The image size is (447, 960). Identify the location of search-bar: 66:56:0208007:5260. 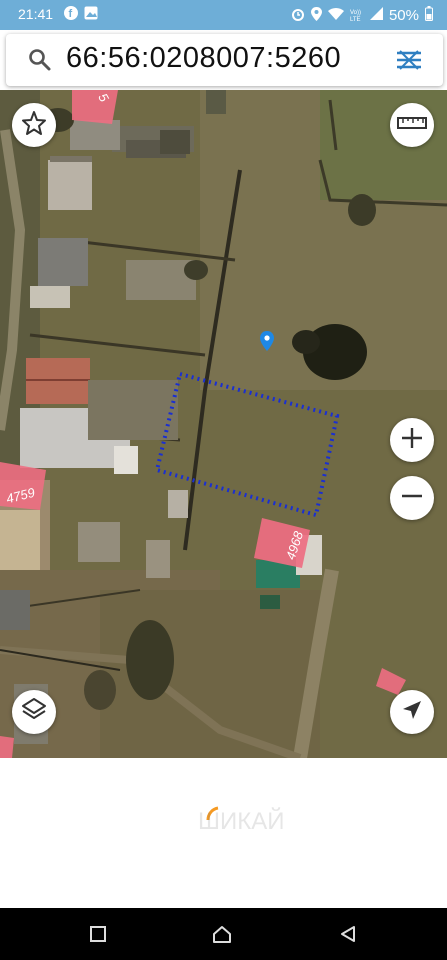
(224, 60).